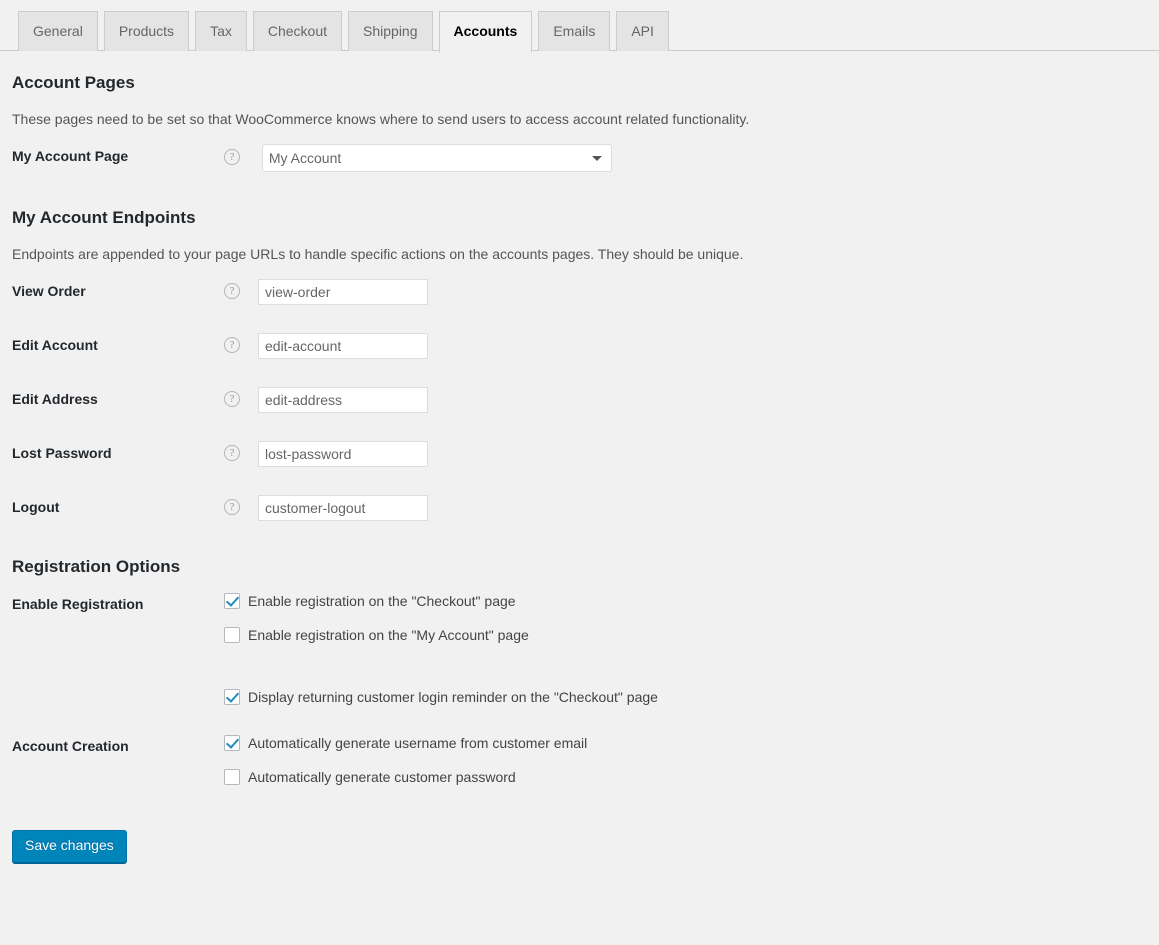 This screenshot has width=1159, height=945. I want to click on tab-accounts: Accounts, so click(485, 32).